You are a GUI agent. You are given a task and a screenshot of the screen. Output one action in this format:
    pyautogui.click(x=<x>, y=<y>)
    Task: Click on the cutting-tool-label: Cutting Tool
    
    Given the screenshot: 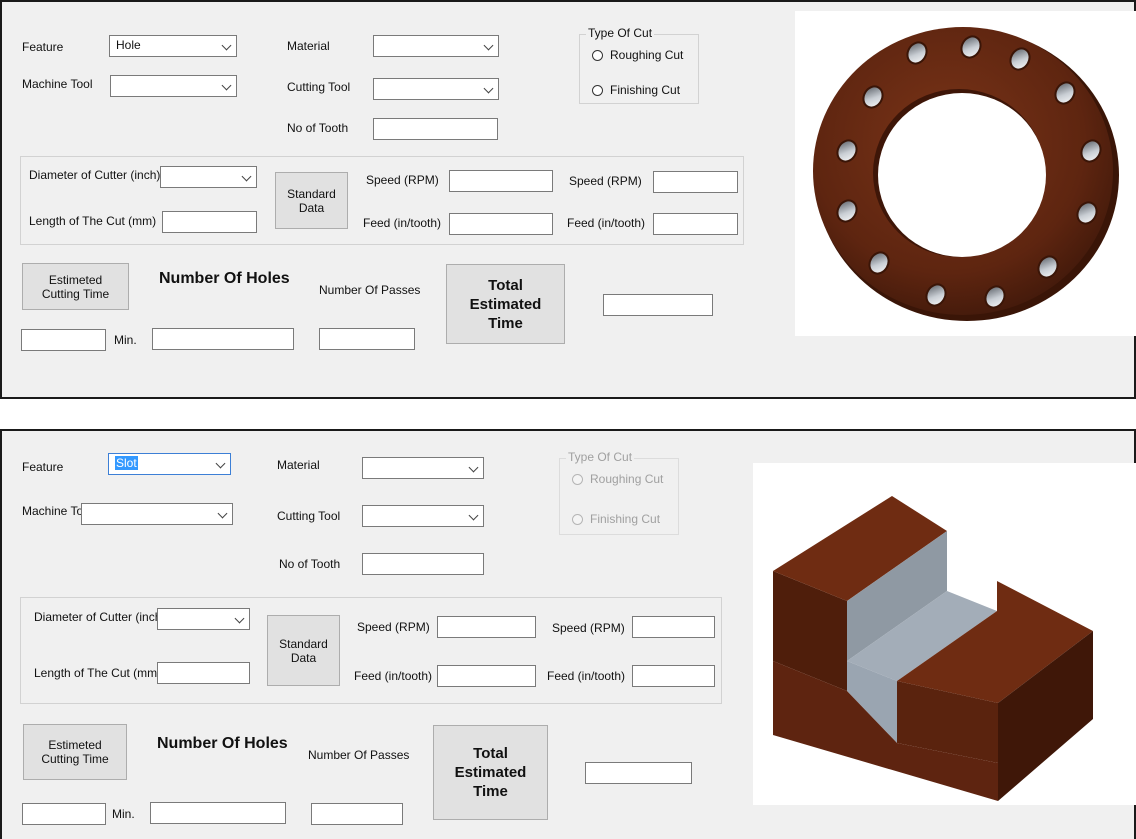 What is the action you would take?
    pyautogui.click(x=309, y=516)
    